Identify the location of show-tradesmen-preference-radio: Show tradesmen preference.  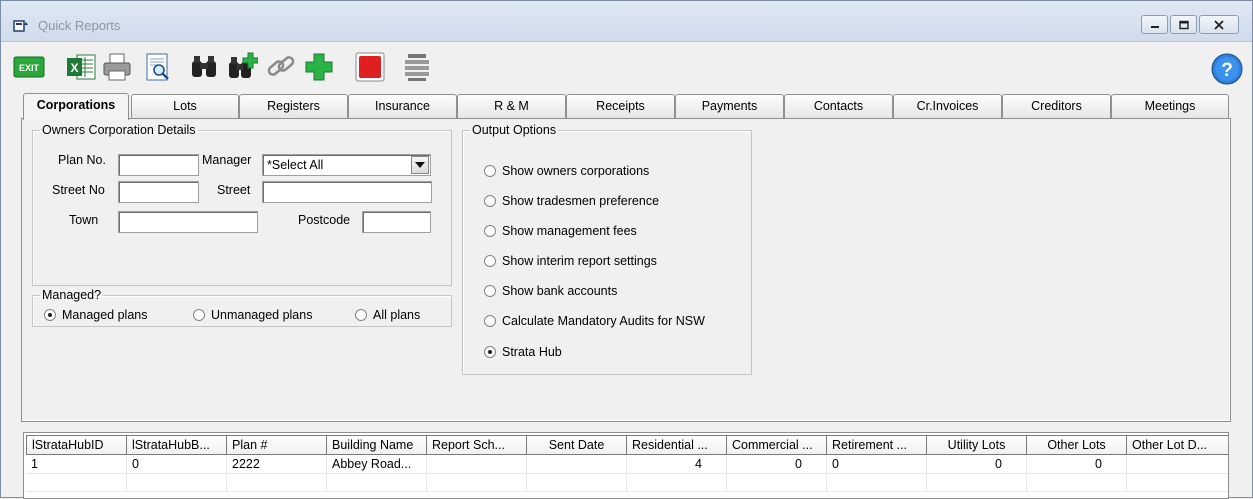
(571, 201).